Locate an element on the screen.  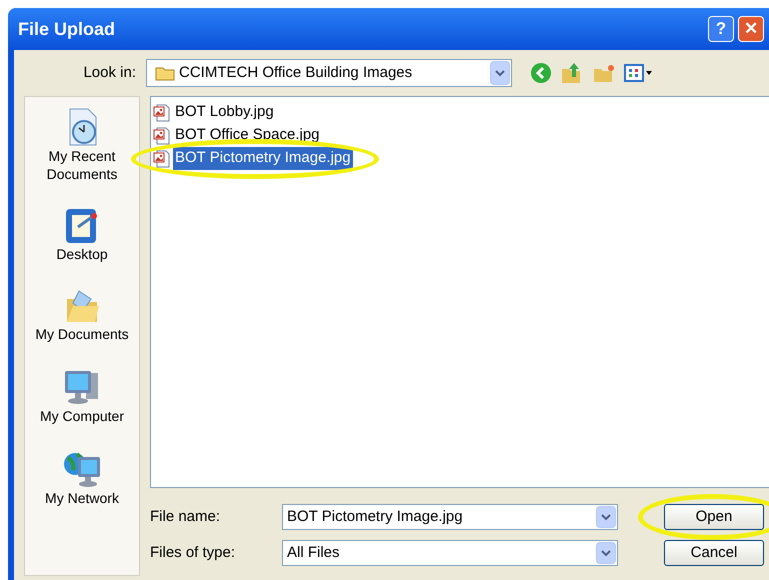
look-in-label: Look in: is located at coordinates (109, 72).